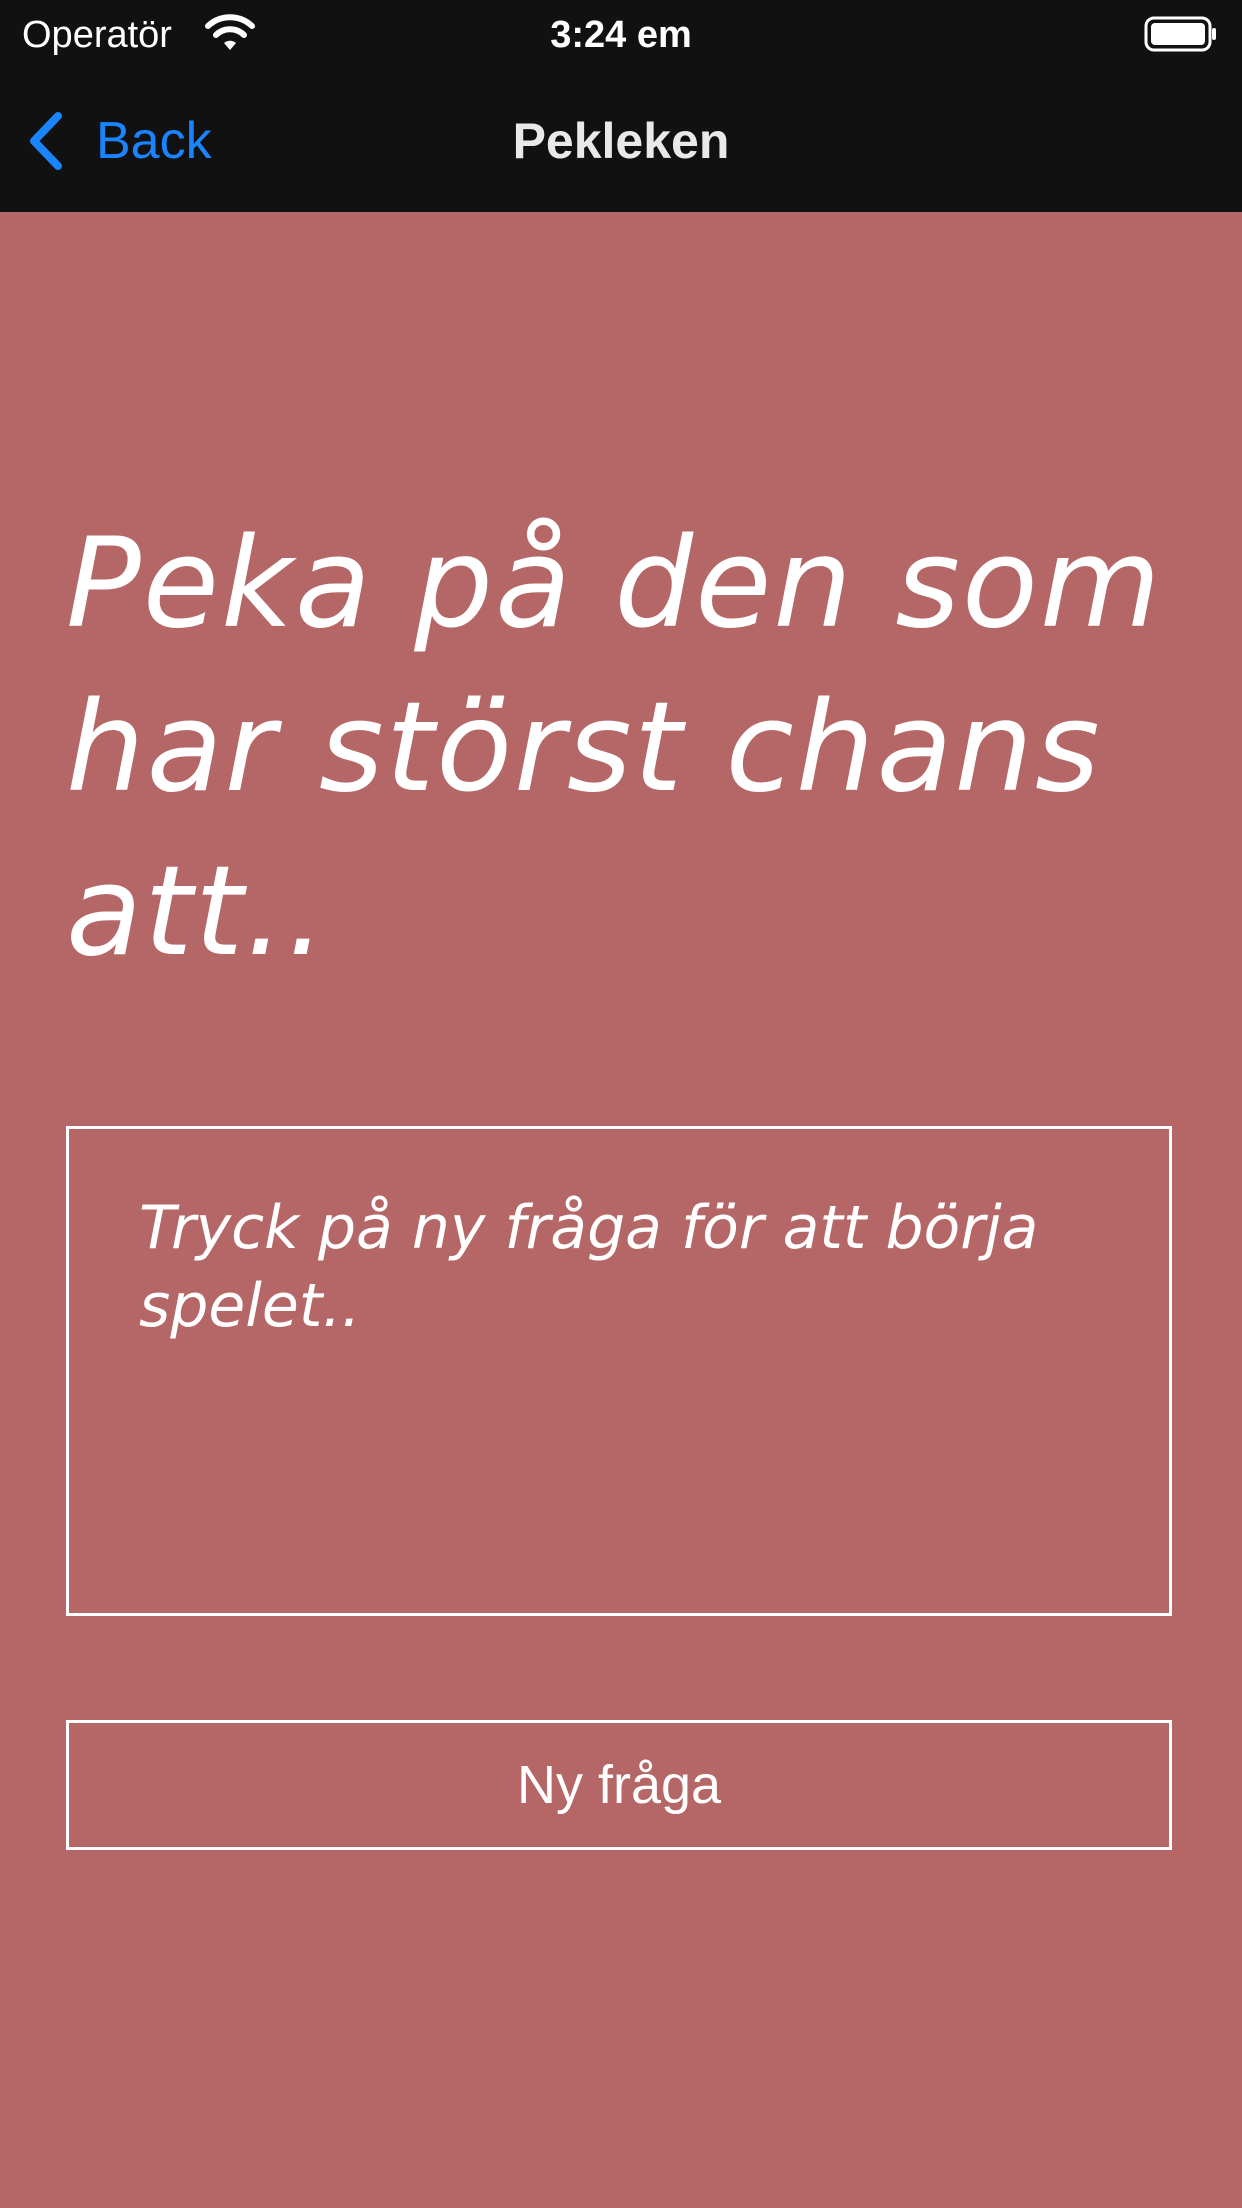 This screenshot has width=1242, height=2208. What do you see at coordinates (589, 1267) in the screenshot?
I see `question-text: Tryck på ny fråga för att börja spelet..` at bounding box center [589, 1267].